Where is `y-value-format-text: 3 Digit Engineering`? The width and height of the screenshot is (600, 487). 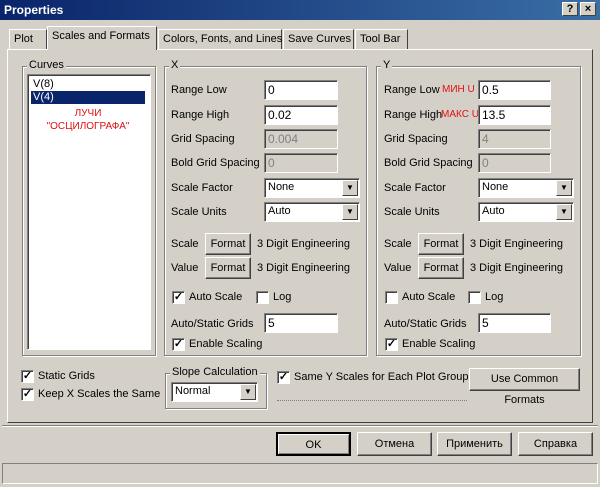 y-value-format-text: 3 Digit Engineering is located at coordinates (516, 268).